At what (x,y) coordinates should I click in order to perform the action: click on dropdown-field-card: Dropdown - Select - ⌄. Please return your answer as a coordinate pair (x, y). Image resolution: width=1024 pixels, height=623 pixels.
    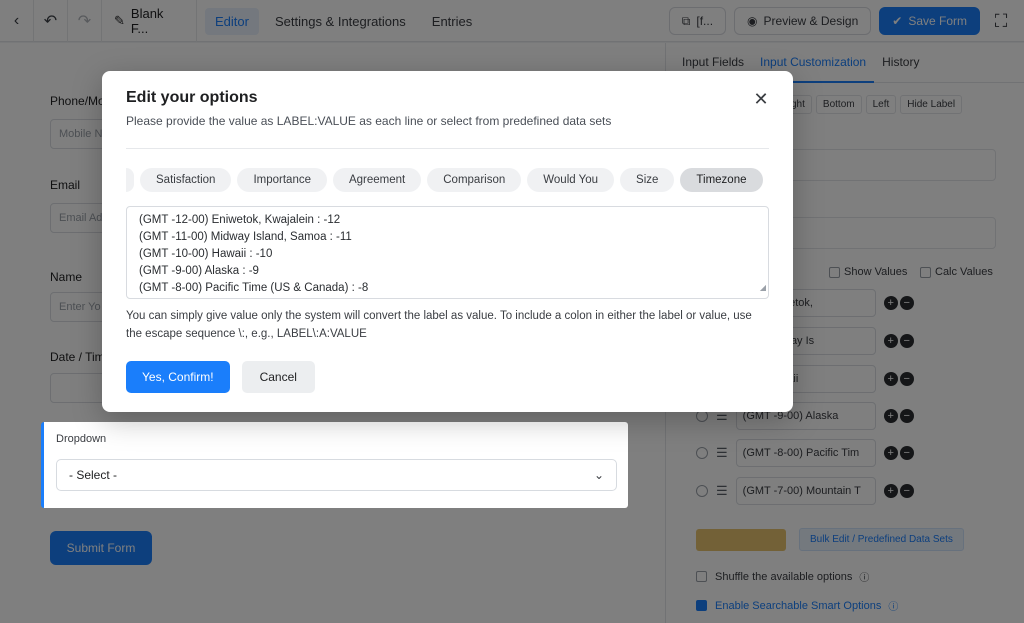
    Looking at the image, I should click on (334, 465).